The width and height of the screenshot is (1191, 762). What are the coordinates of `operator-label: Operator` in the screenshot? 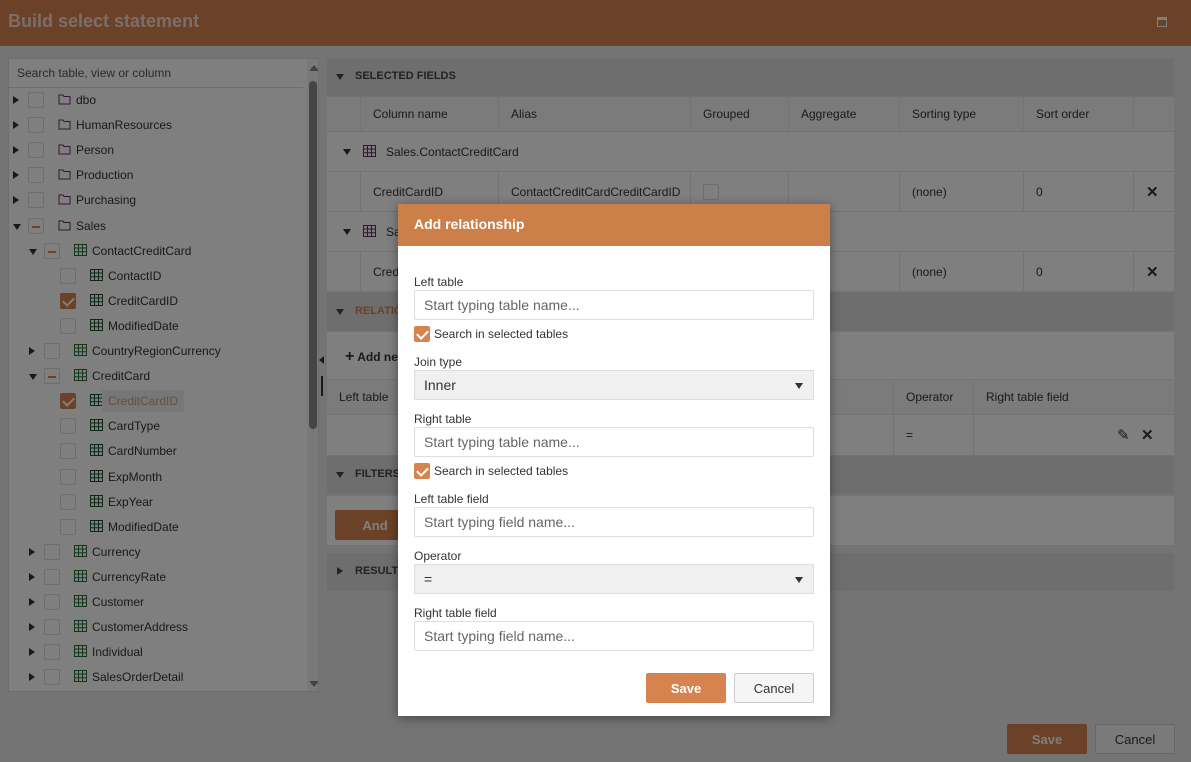 It's located at (438, 556).